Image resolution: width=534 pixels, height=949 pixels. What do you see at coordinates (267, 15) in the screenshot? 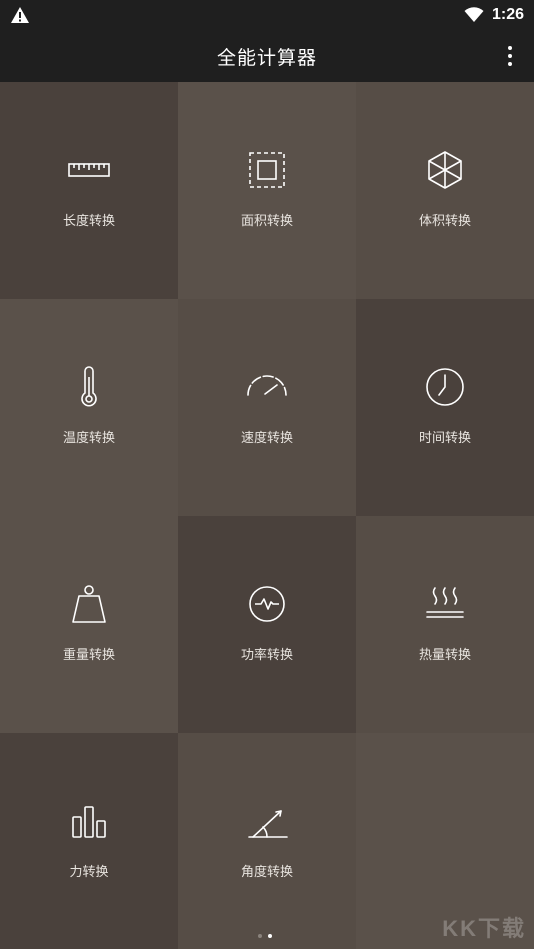
I see `status-bar: 1:26` at bounding box center [267, 15].